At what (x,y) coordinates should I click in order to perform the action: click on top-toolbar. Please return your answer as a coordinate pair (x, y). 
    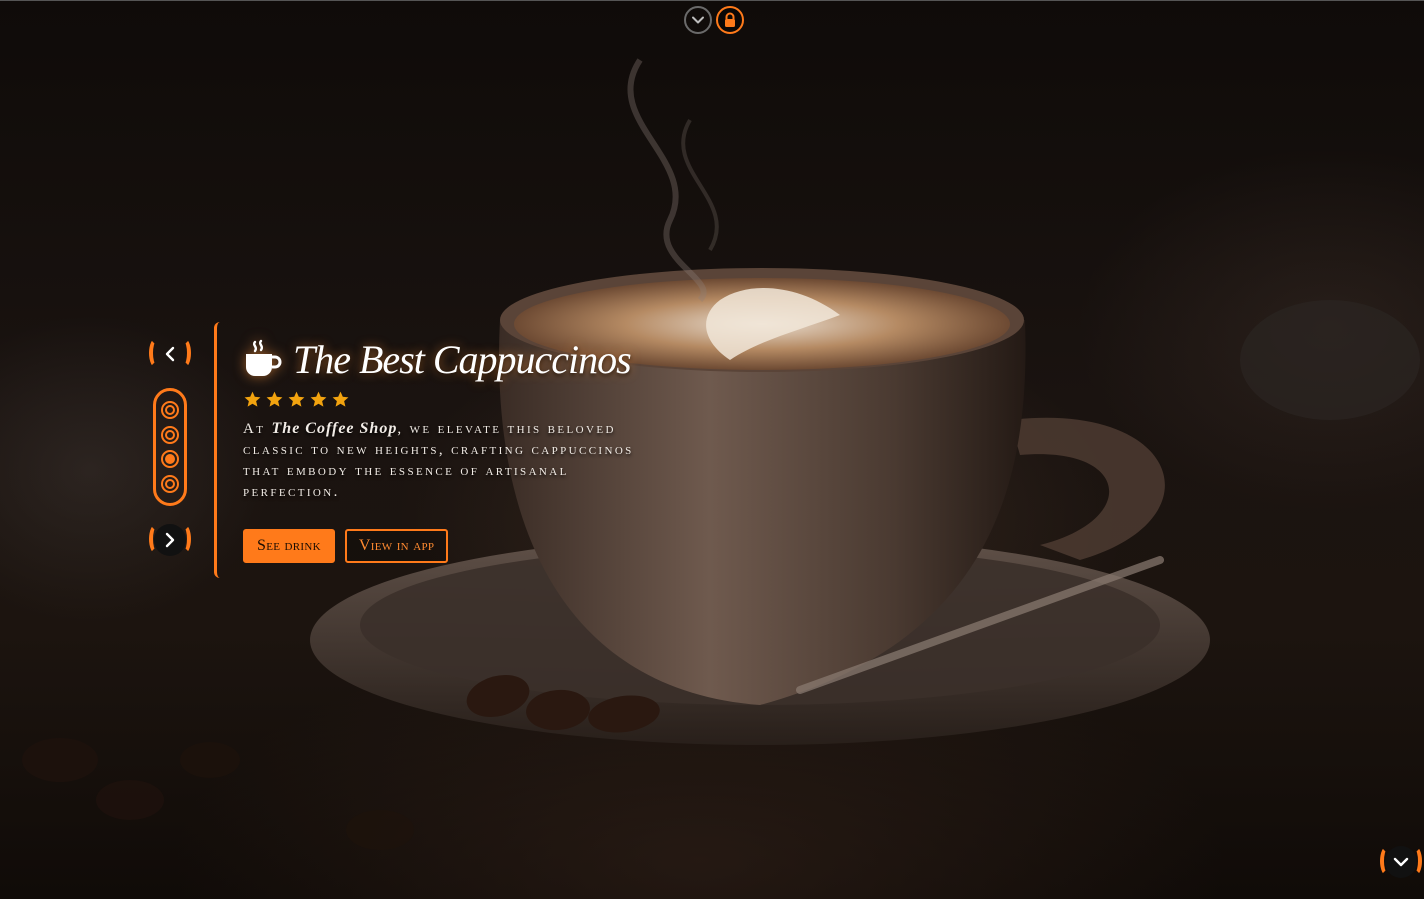
    Looking at the image, I should click on (714, 20).